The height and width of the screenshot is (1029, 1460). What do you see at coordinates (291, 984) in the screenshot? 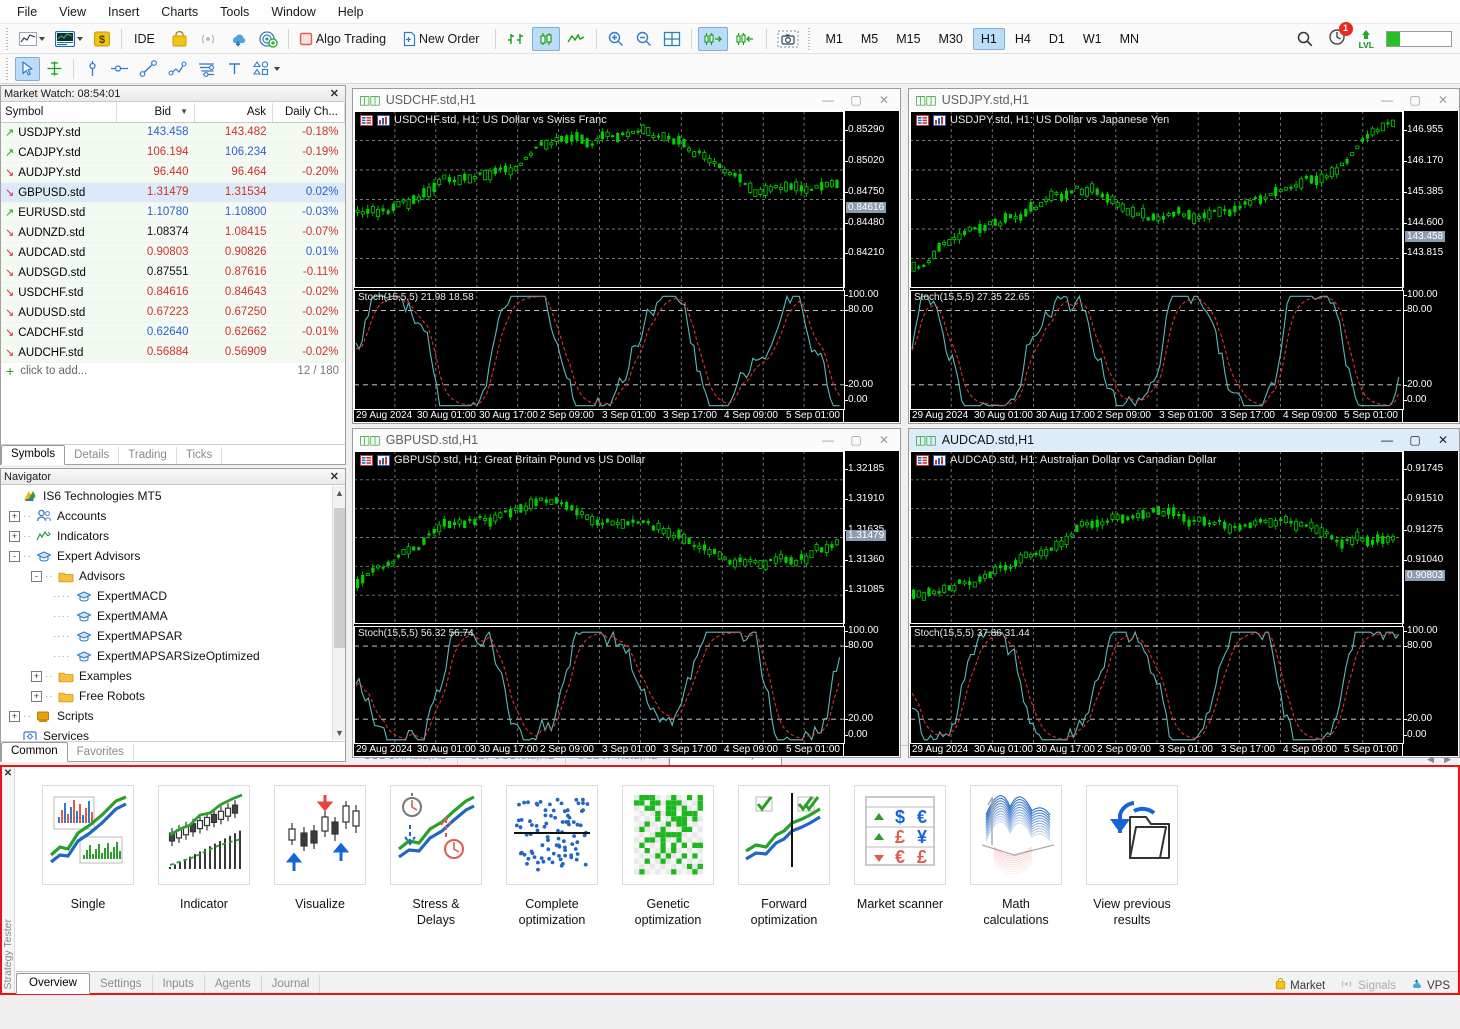
I see `tester-tab-journal: Journal` at bounding box center [291, 984].